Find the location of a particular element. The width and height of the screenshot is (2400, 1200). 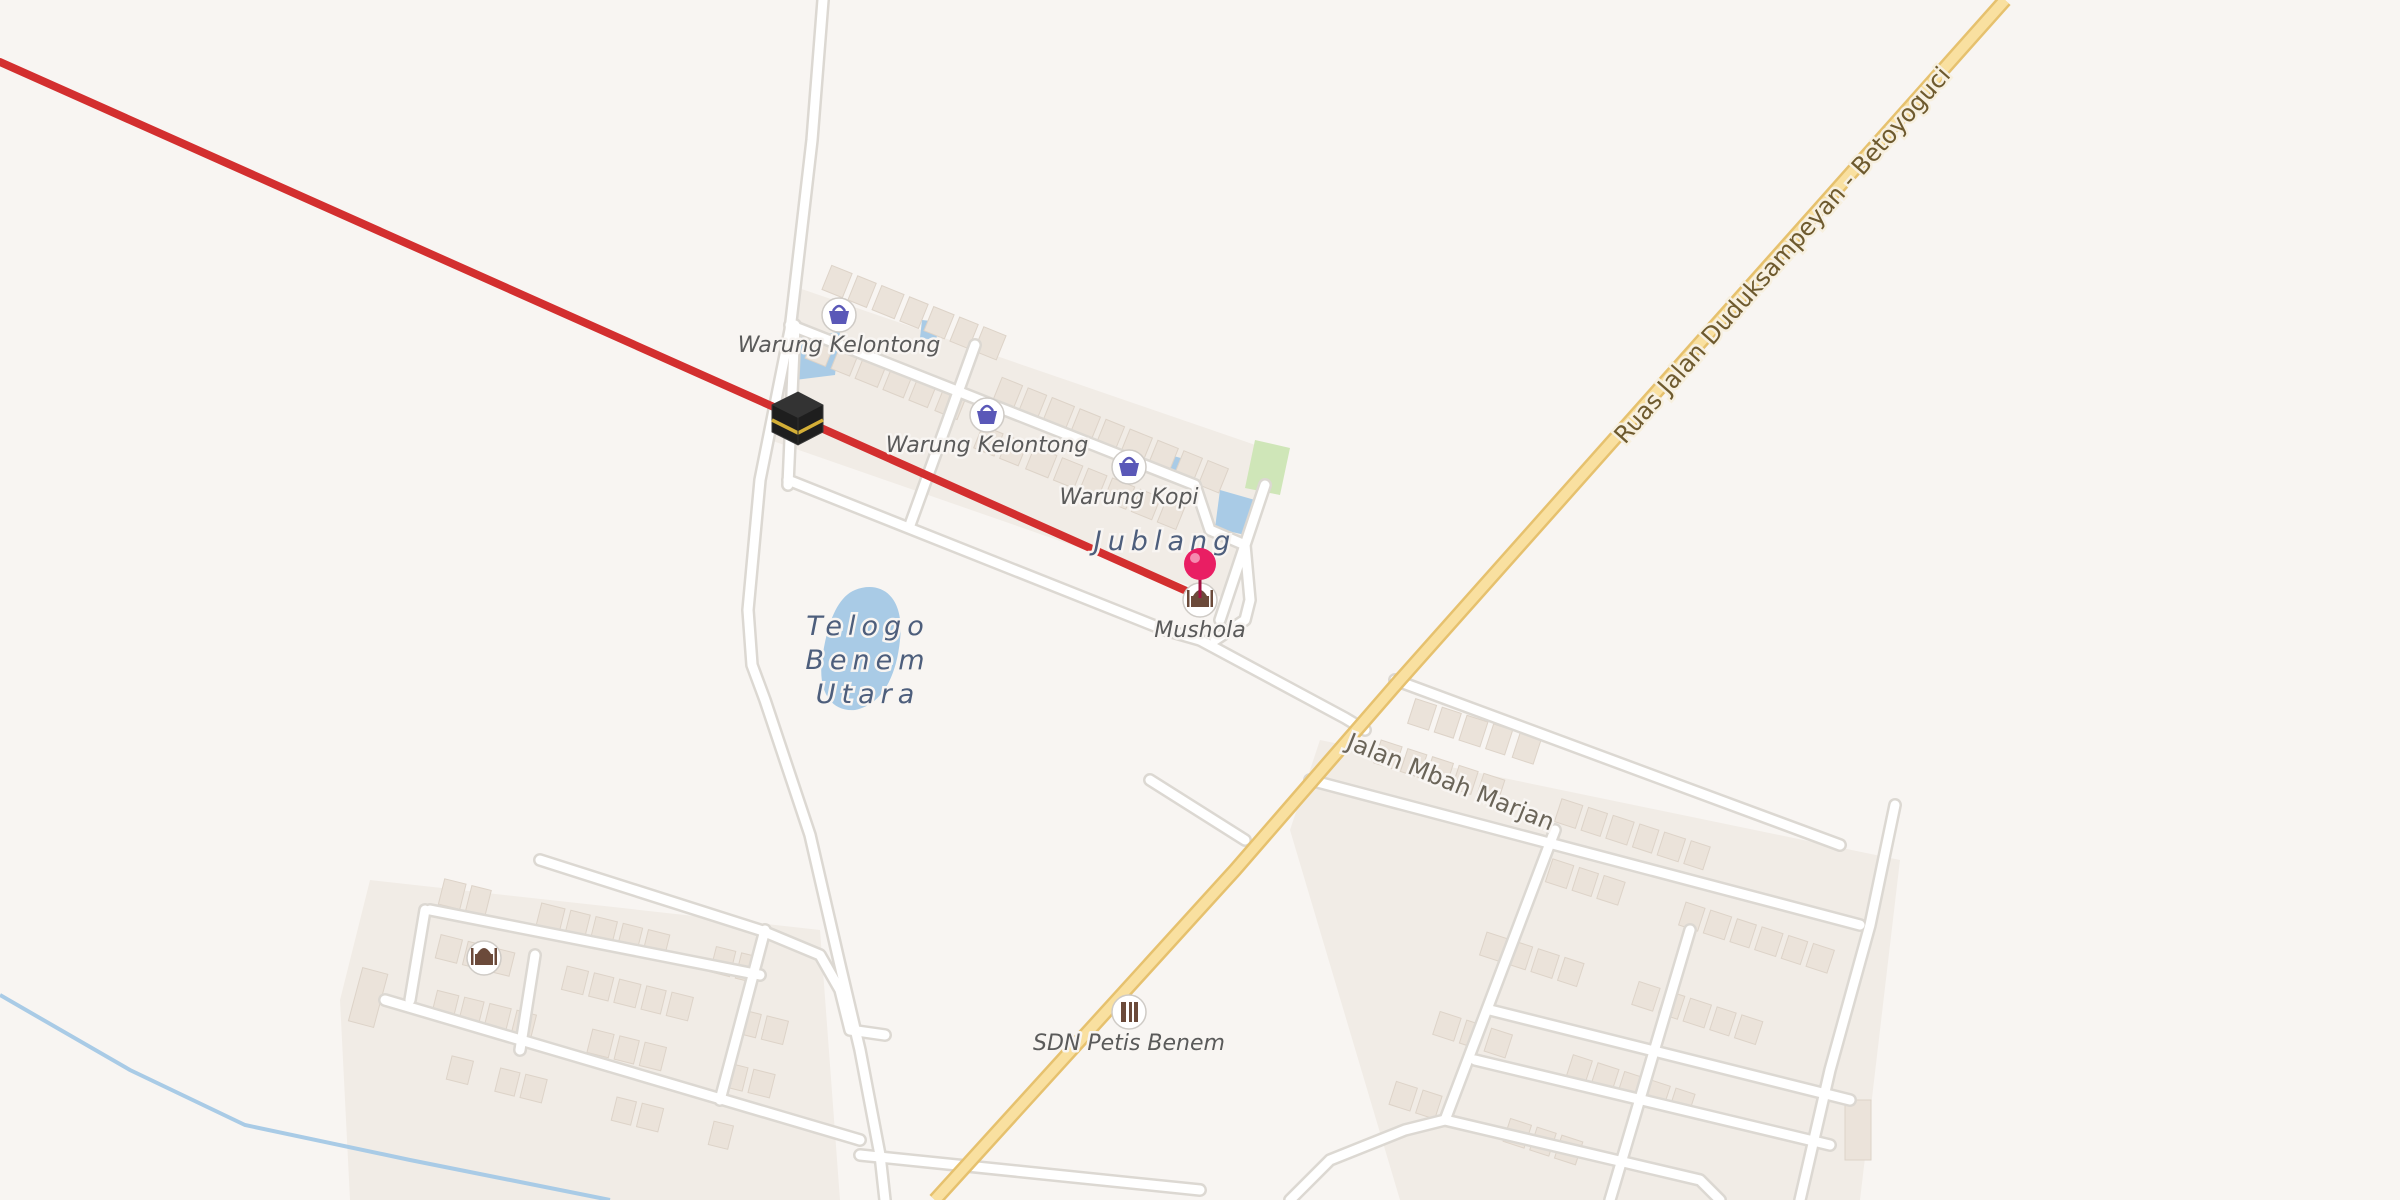

svg-text: Mushola is located at coordinates (1199, 630).